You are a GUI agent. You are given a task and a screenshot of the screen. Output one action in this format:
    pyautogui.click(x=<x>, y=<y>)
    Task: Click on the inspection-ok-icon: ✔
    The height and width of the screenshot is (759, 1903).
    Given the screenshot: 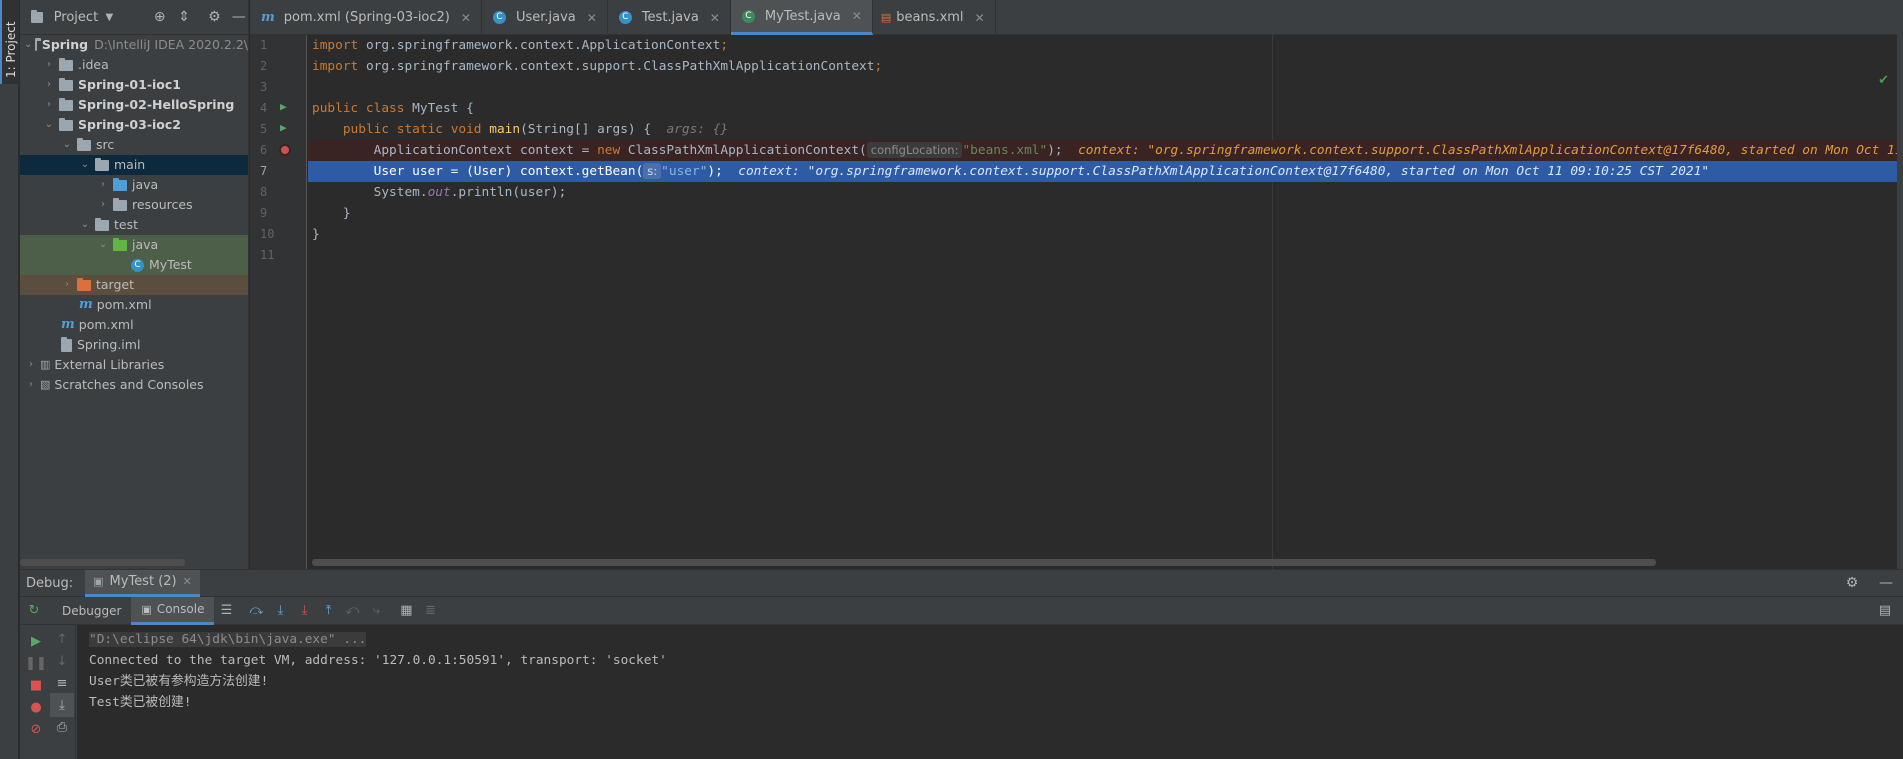 What is the action you would take?
    pyautogui.click(x=1883, y=80)
    